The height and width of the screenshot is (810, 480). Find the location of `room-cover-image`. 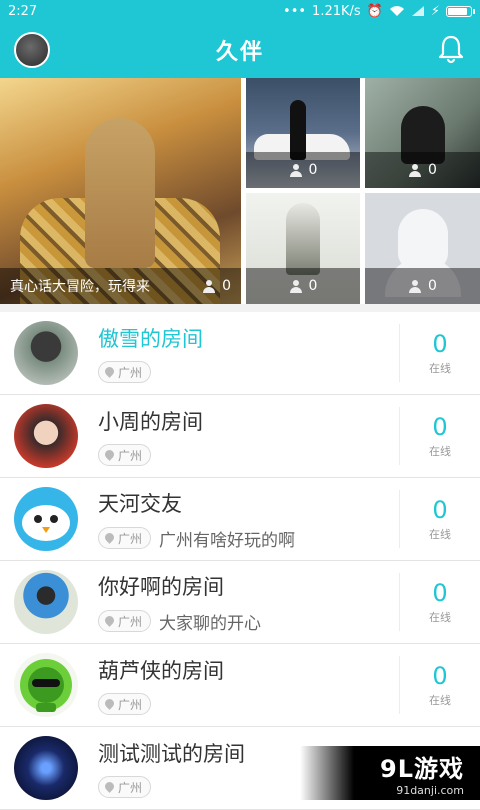

room-cover-image is located at coordinates (303, 239).